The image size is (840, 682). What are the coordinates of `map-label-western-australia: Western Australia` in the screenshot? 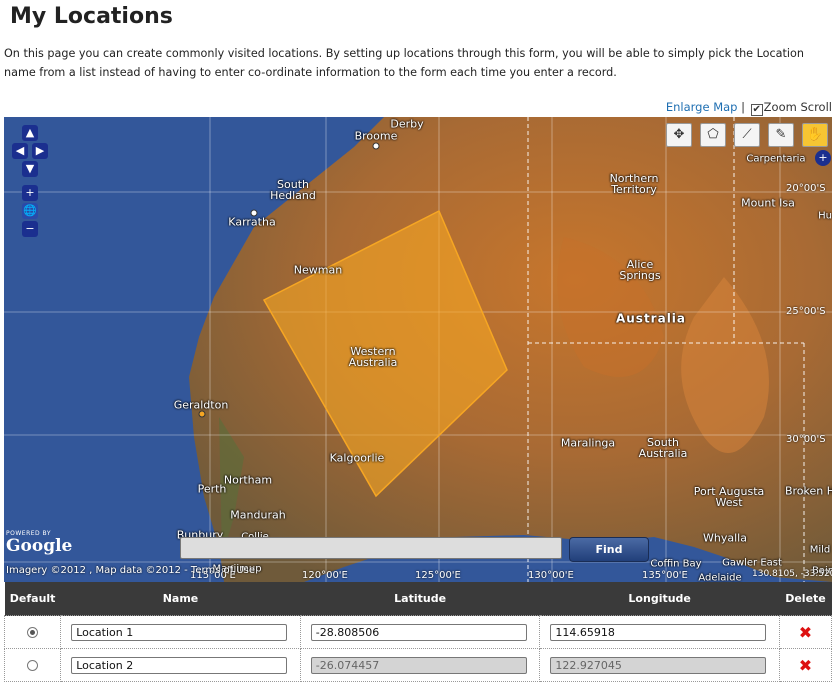 It's located at (373, 357).